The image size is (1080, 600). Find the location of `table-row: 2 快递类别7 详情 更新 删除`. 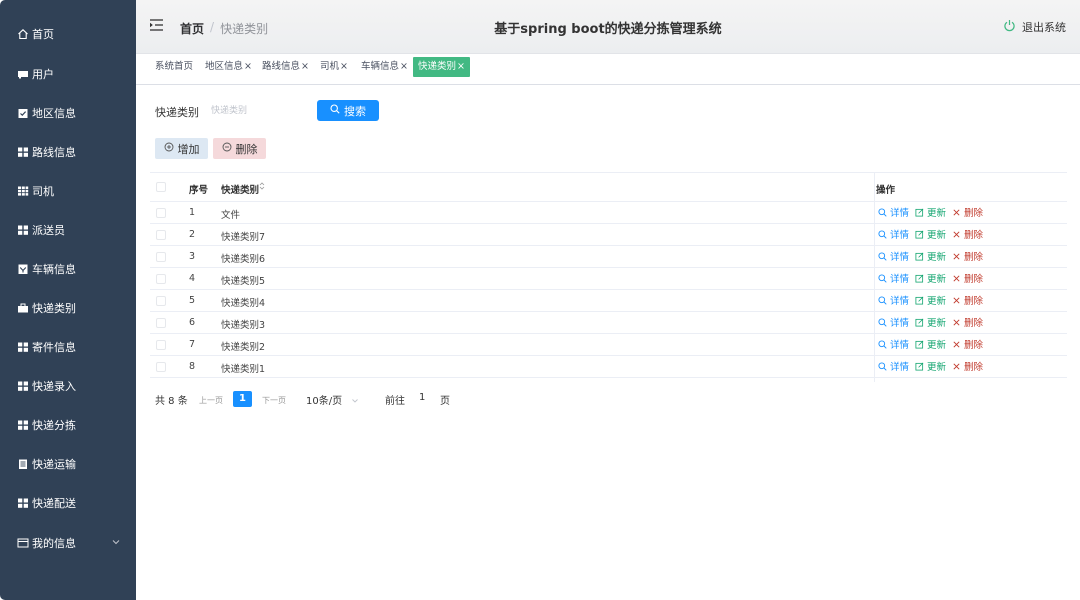

table-row: 2 快递类别7 详情 更新 删除 is located at coordinates (608, 235).